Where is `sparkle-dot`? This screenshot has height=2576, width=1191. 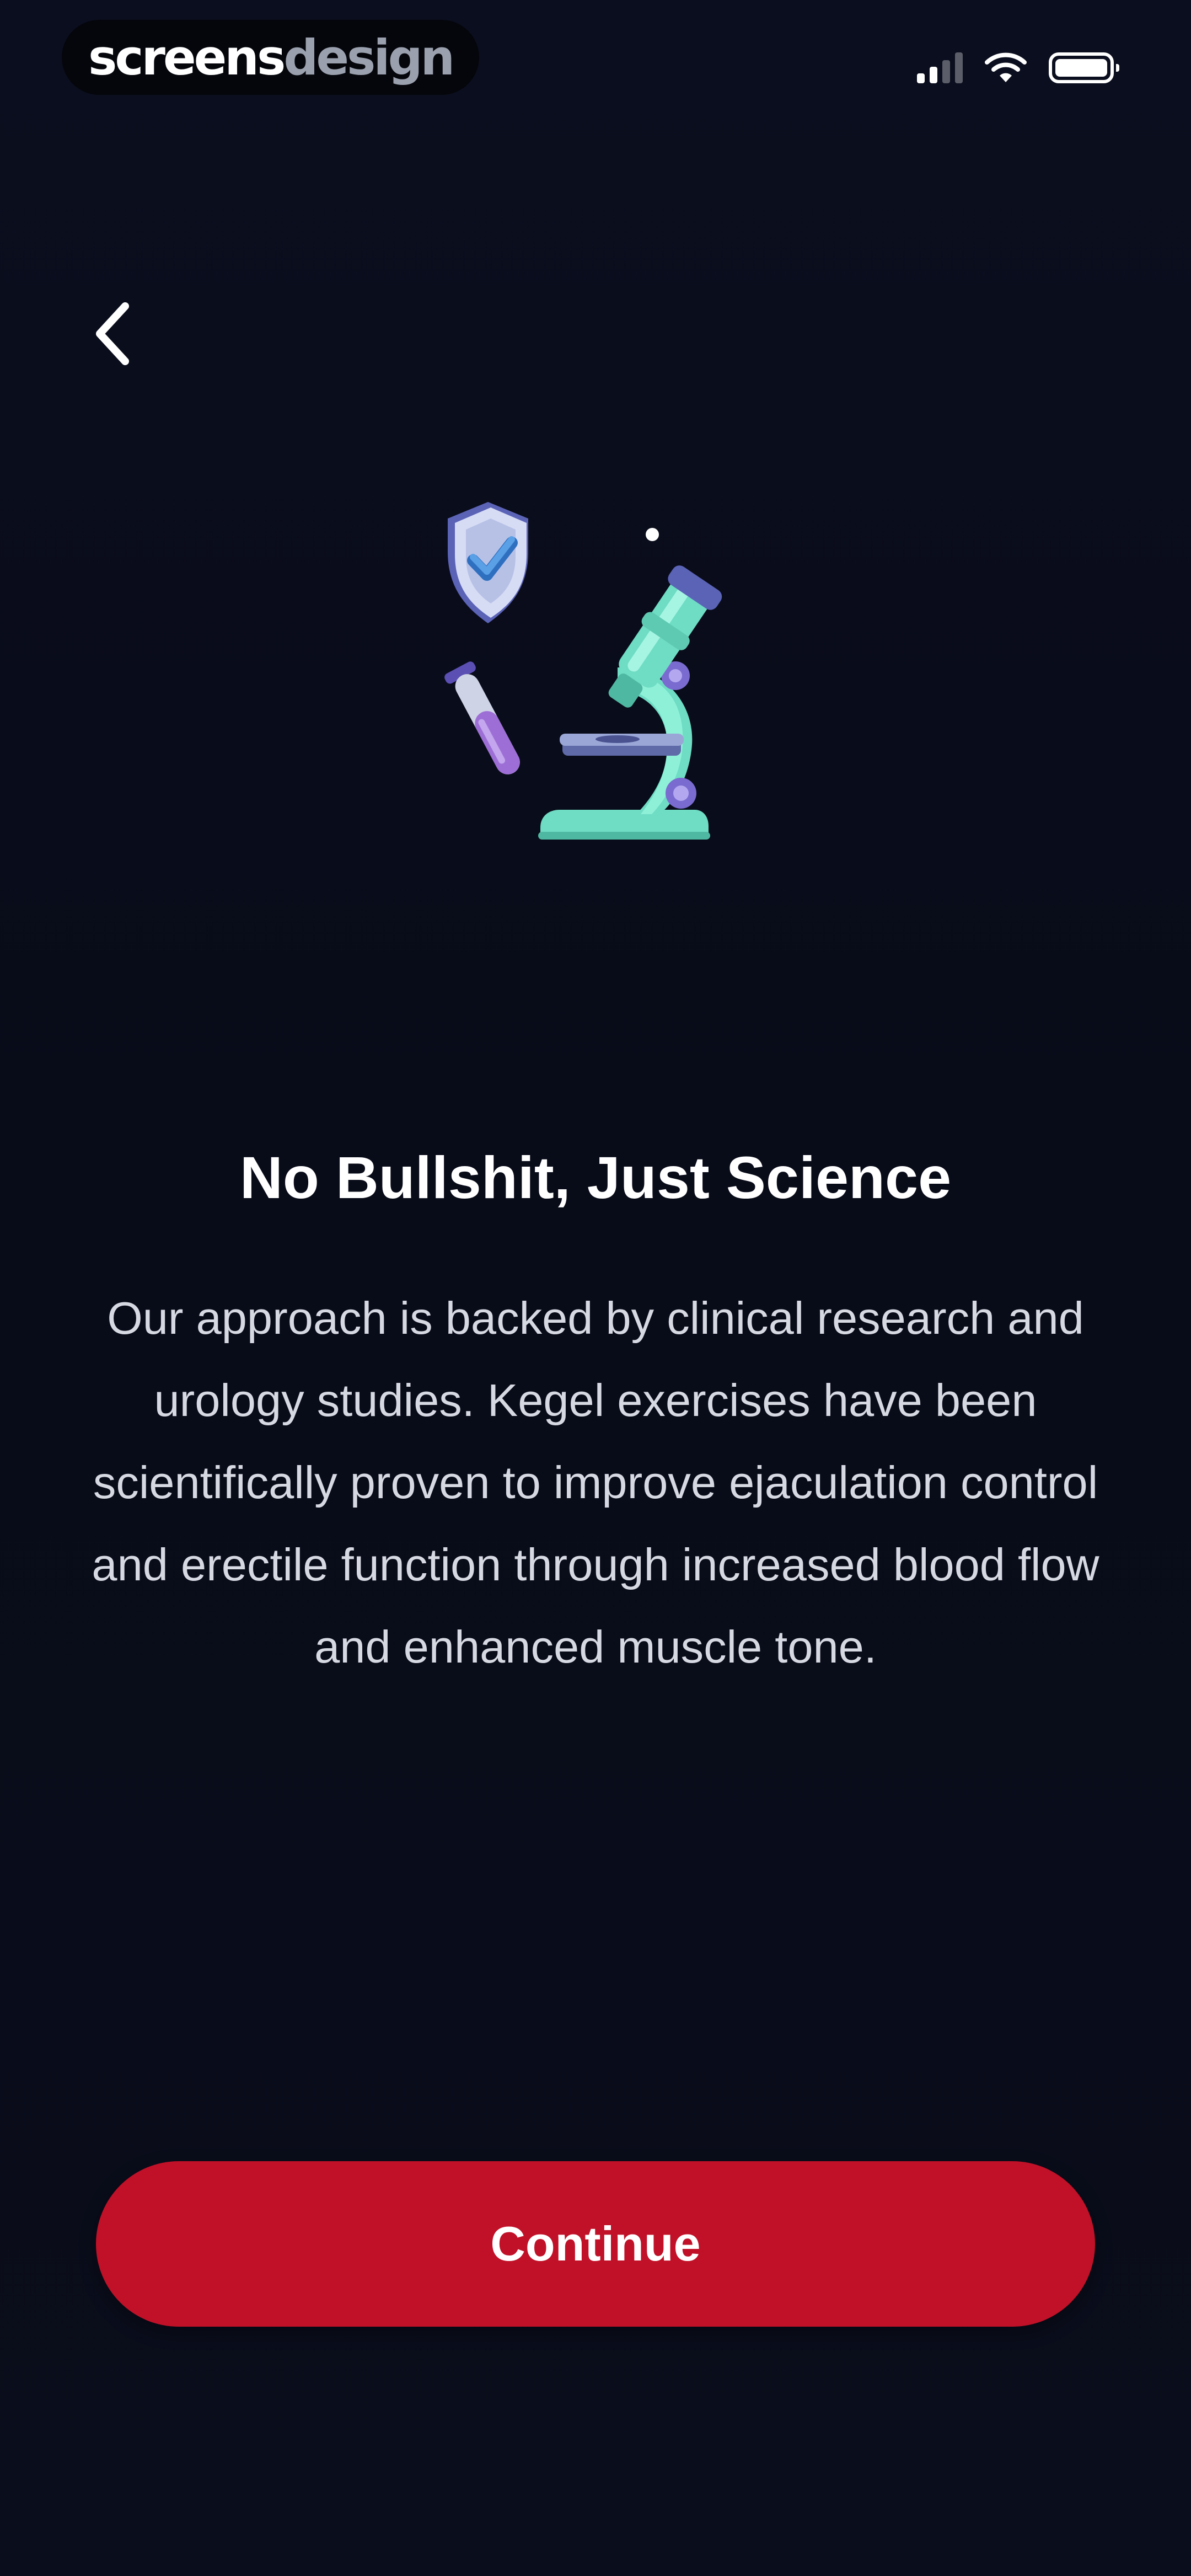
sparkle-dot is located at coordinates (653, 534).